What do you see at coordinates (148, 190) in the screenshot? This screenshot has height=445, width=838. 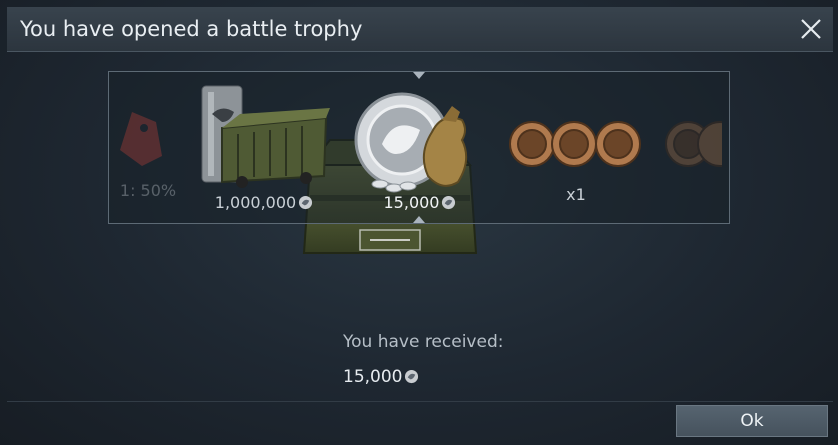 I see `carousel-item-label: 1: 50%` at bounding box center [148, 190].